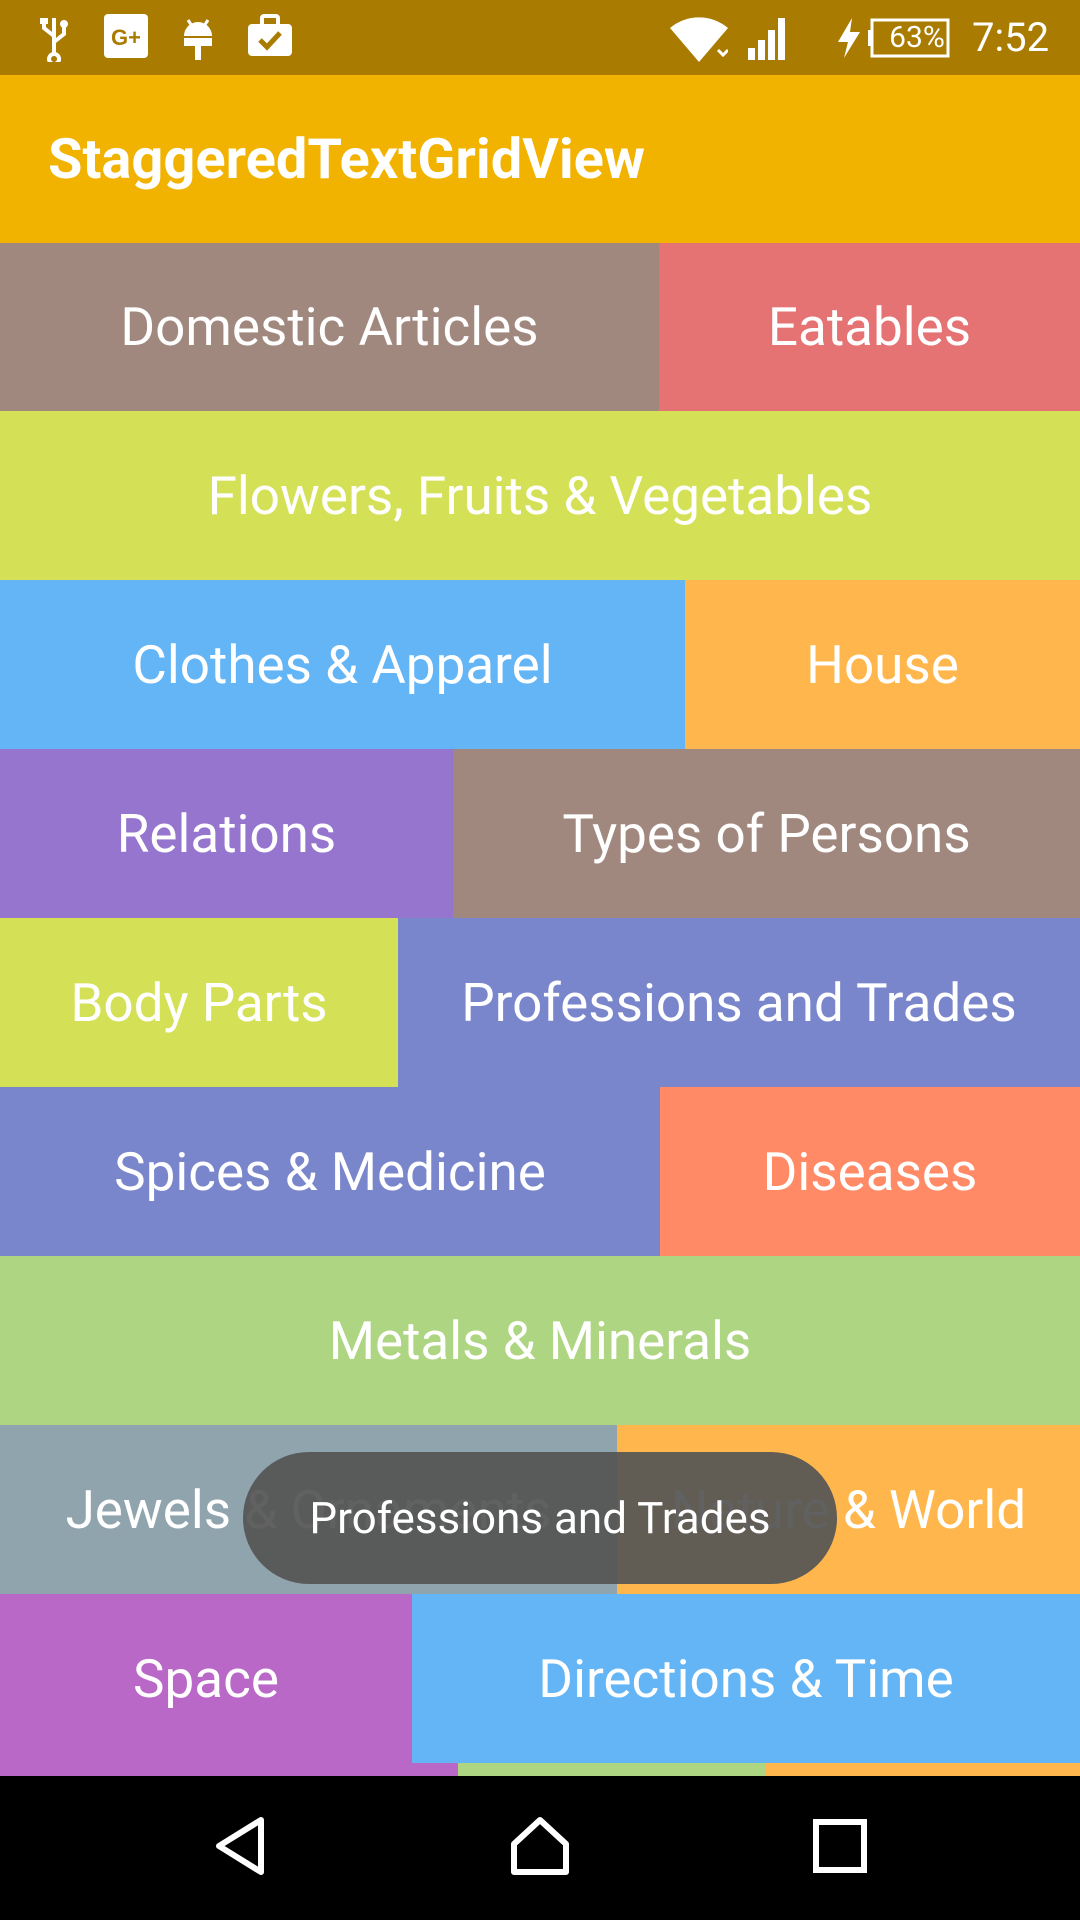 The image size is (1080, 1920). What do you see at coordinates (199, 1002) in the screenshot?
I see `grid-item-body-parts: Body Parts` at bounding box center [199, 1002].